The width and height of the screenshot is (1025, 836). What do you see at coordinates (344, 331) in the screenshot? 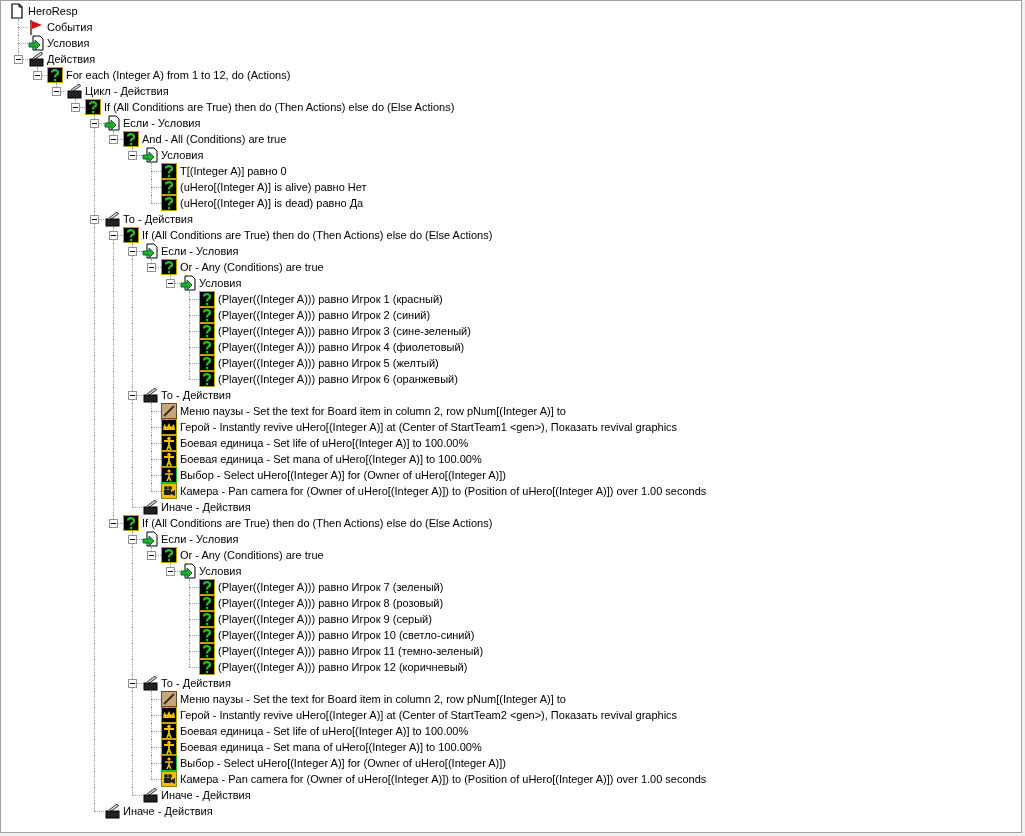
I see `tree-item-label: (Player((Integer A))) равно Игрок 3 (сине-зеленый)` at bounding box center [344, 331].